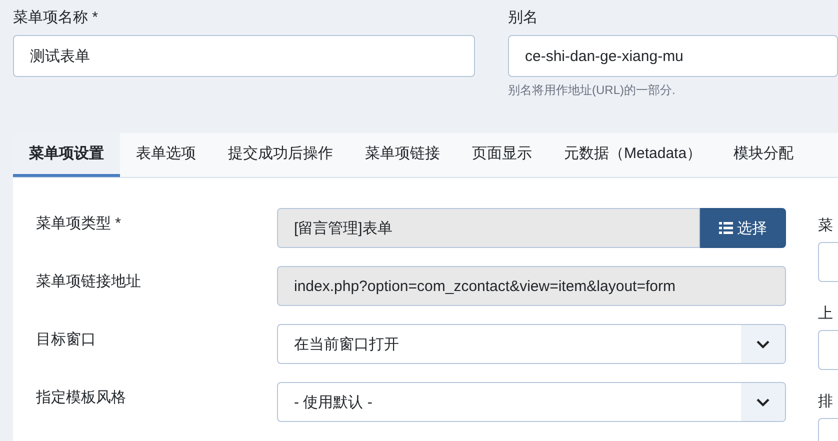  What do you see at coordinates (633, 155) in the screenshot?
I see `tab: 元数据（Metadata）` at bounding box center [633, 155].